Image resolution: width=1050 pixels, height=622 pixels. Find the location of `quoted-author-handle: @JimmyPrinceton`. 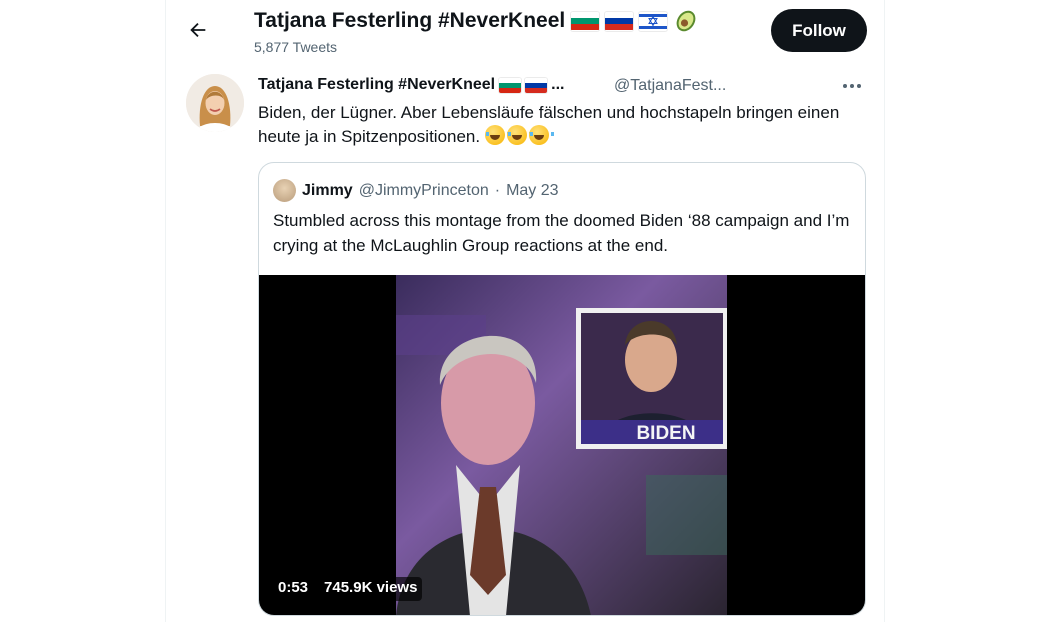

quoted-author-handle: @JimmyPrinceton is located at coordinates (423, 190).